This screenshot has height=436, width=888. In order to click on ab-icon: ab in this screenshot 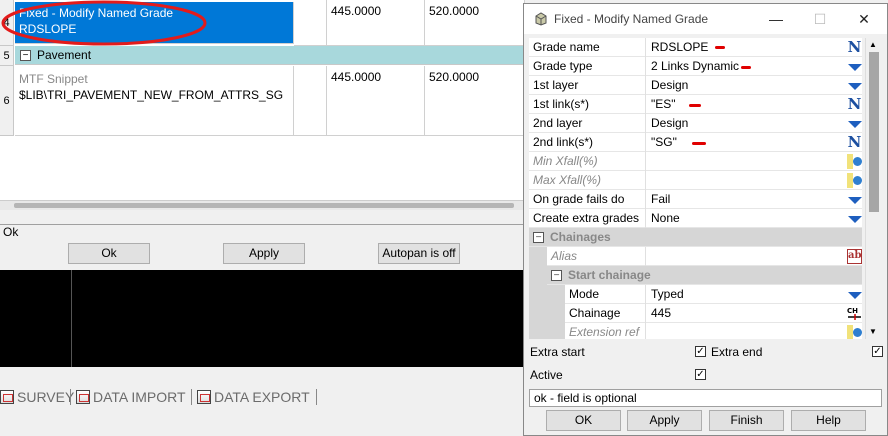, I will do `click(854, 256)`.